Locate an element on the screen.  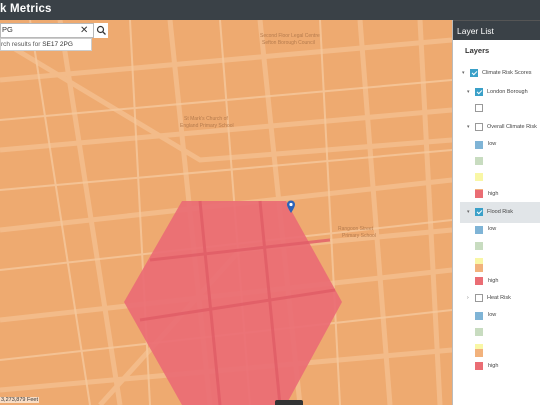
app-header: k Metrics is located at coordinates (270, 10).